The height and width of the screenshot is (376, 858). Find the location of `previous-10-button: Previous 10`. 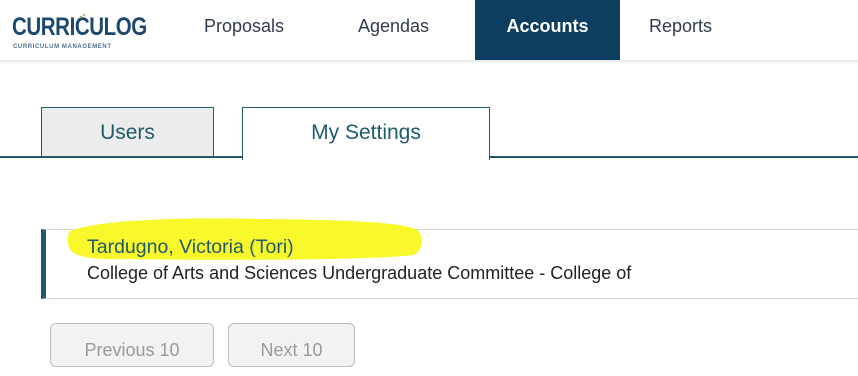

previous-10-button: Previous 10 is located at coordinates (132, 345).